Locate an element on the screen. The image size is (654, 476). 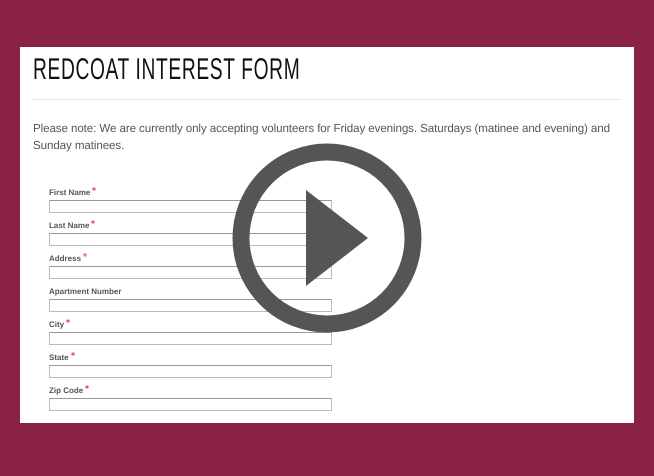
page-title: REDCOAT INTEREST FORM is located at coordinates (166, 69).